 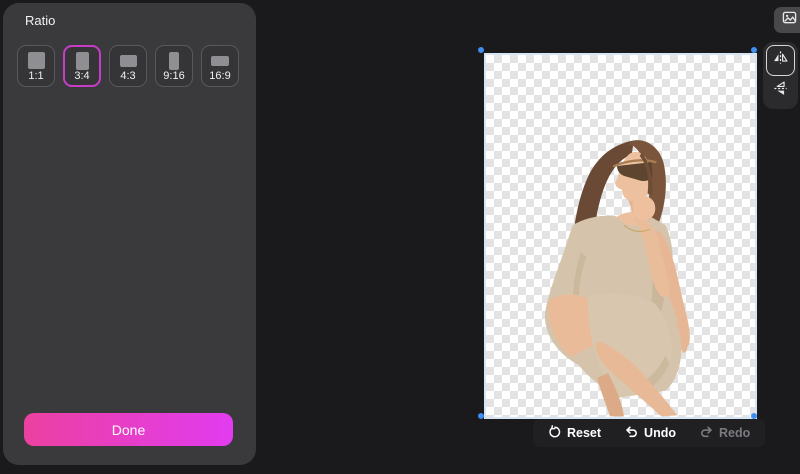 I want to click on ratio-option-label: 9:16, so click(x=174, y=76).